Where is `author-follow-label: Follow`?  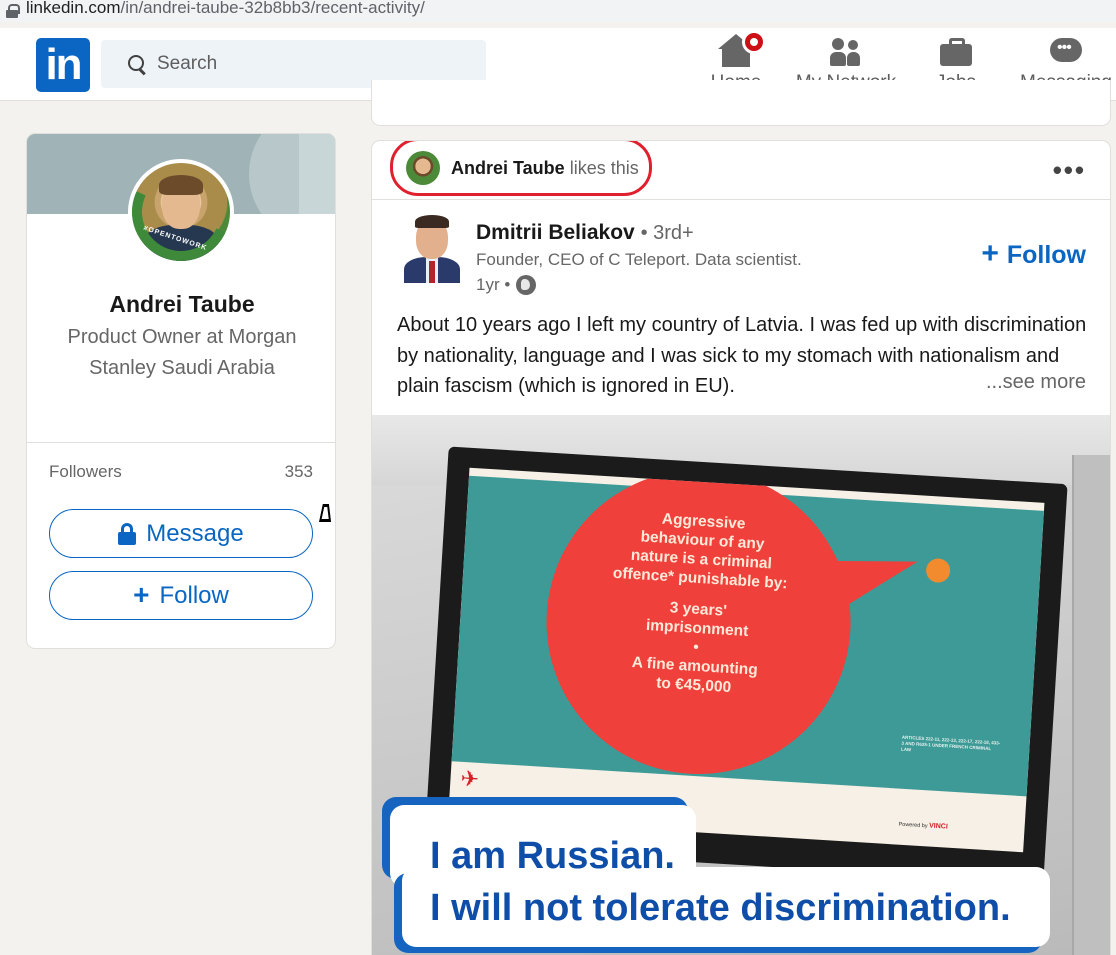 author-follow-label: Follow is located at coordinates (1046, 255).